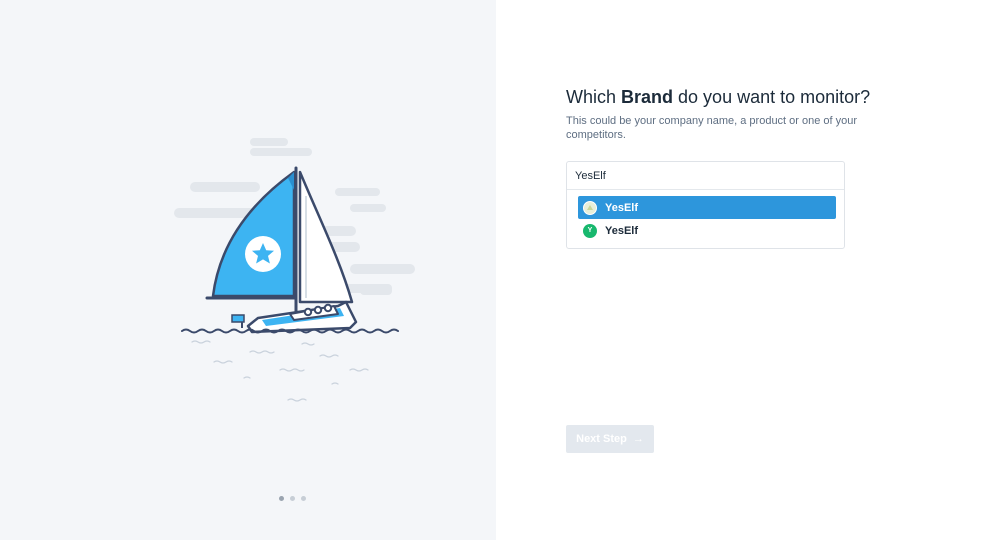  I want to click on next-step-button: Next Step →, so click(610, 439).